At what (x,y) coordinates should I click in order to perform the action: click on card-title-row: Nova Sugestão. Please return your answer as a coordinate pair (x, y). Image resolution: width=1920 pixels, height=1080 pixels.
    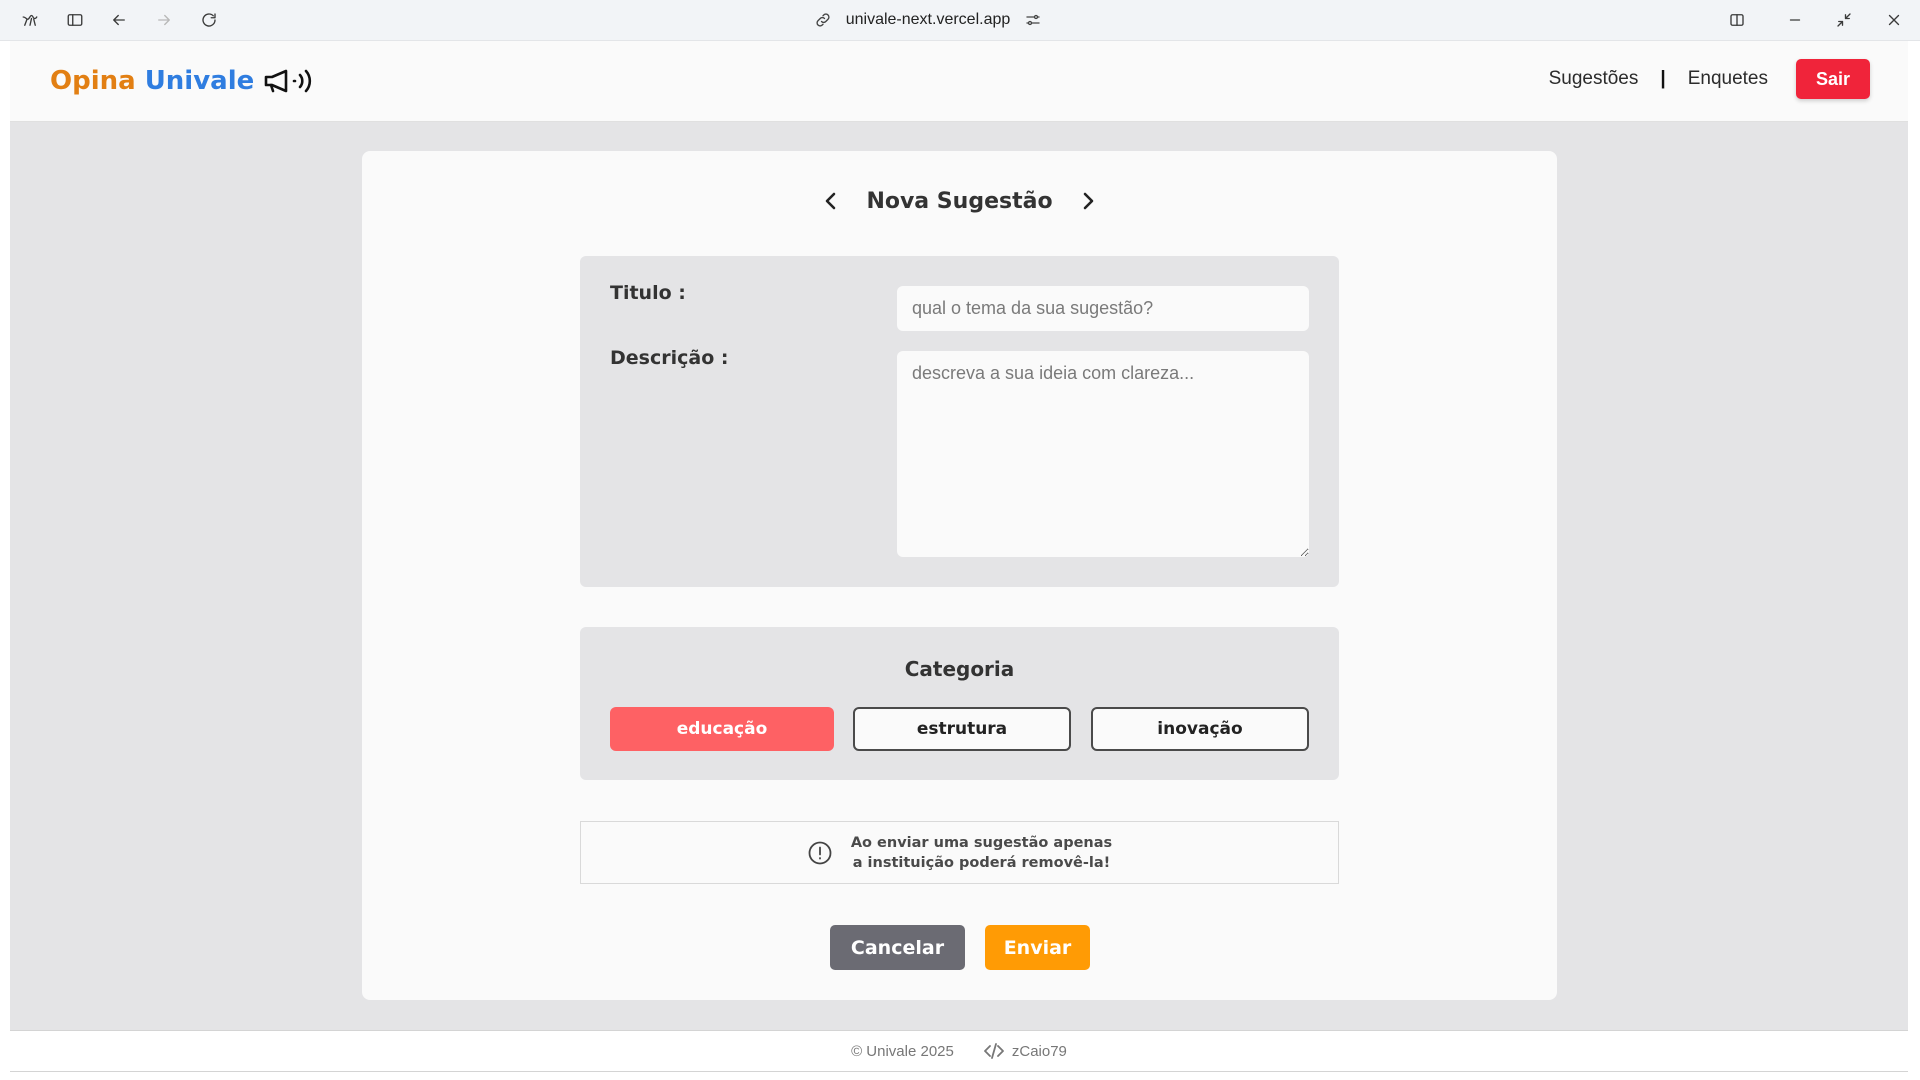
    Looking at the image, I should click on (959, 201).